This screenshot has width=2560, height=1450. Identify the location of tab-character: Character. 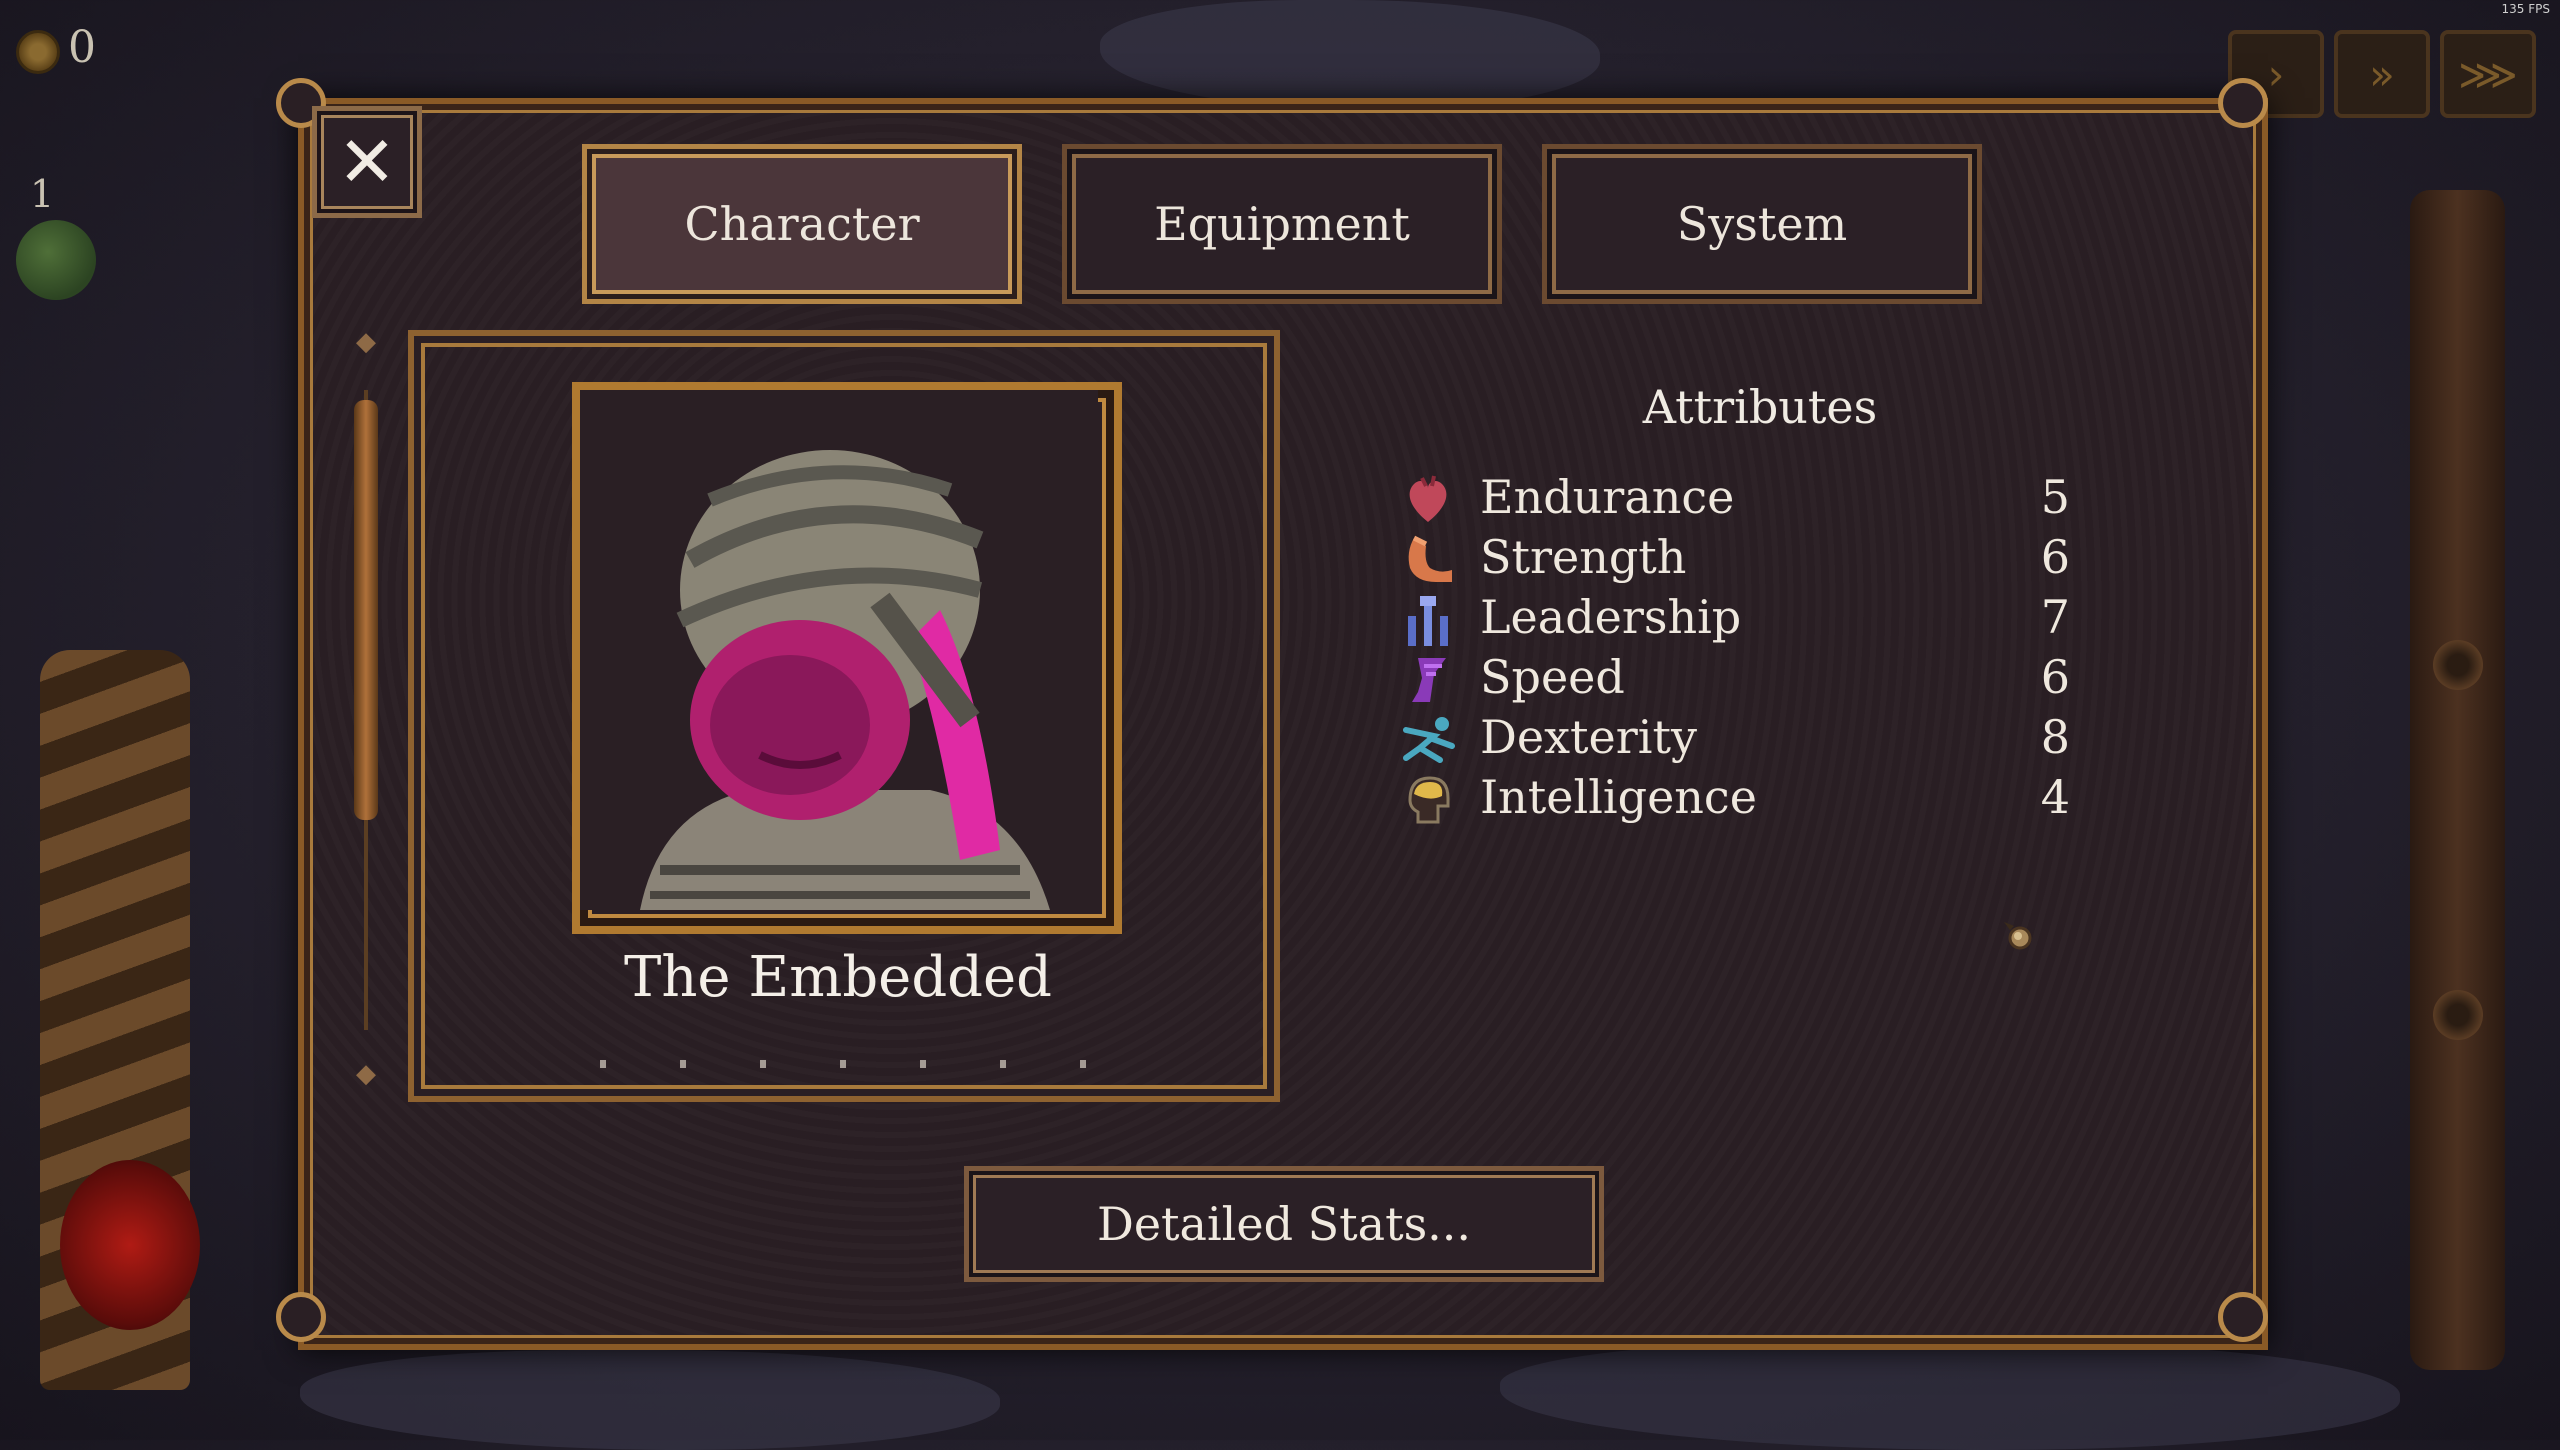
(802, 224).